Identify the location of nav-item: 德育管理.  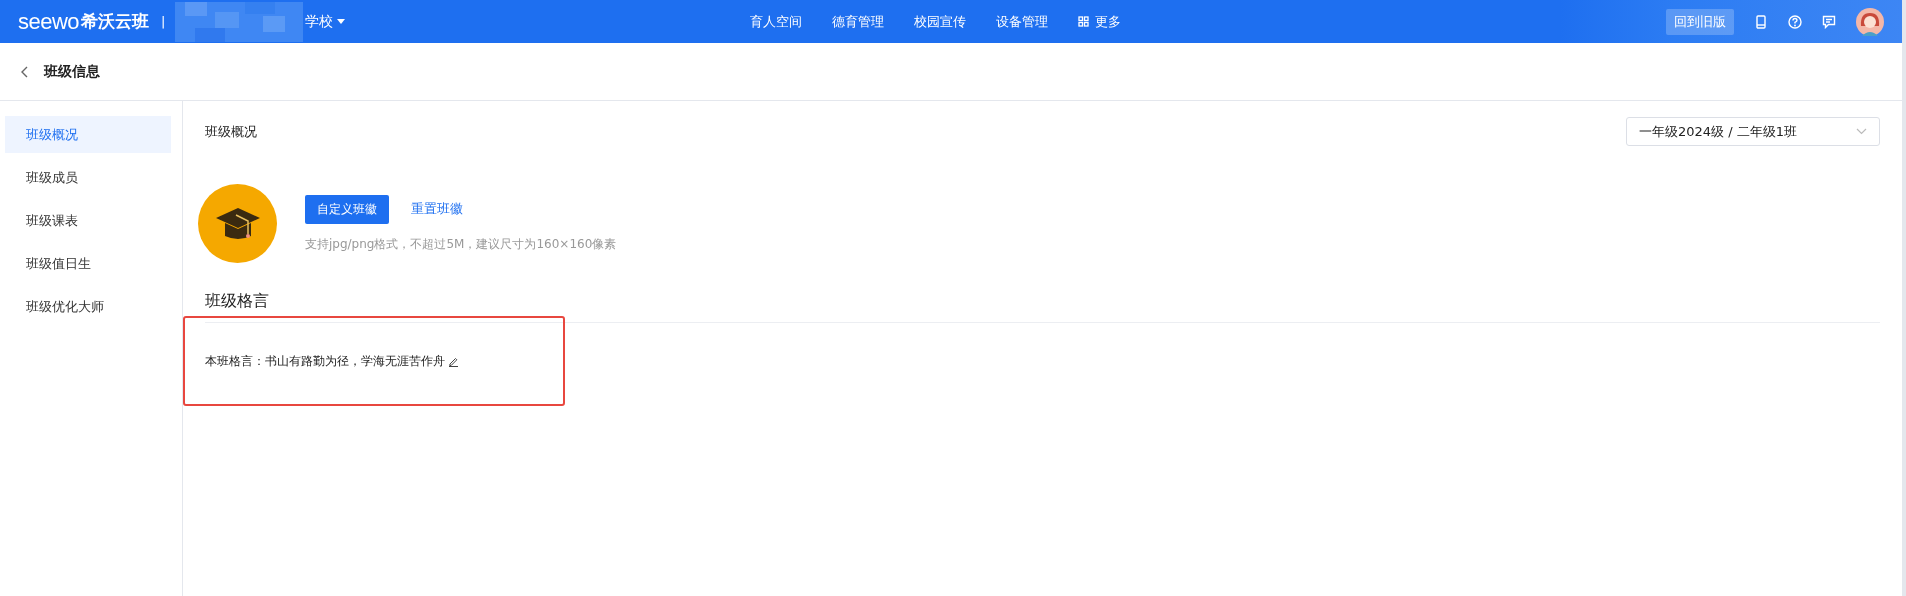
(858, 21).